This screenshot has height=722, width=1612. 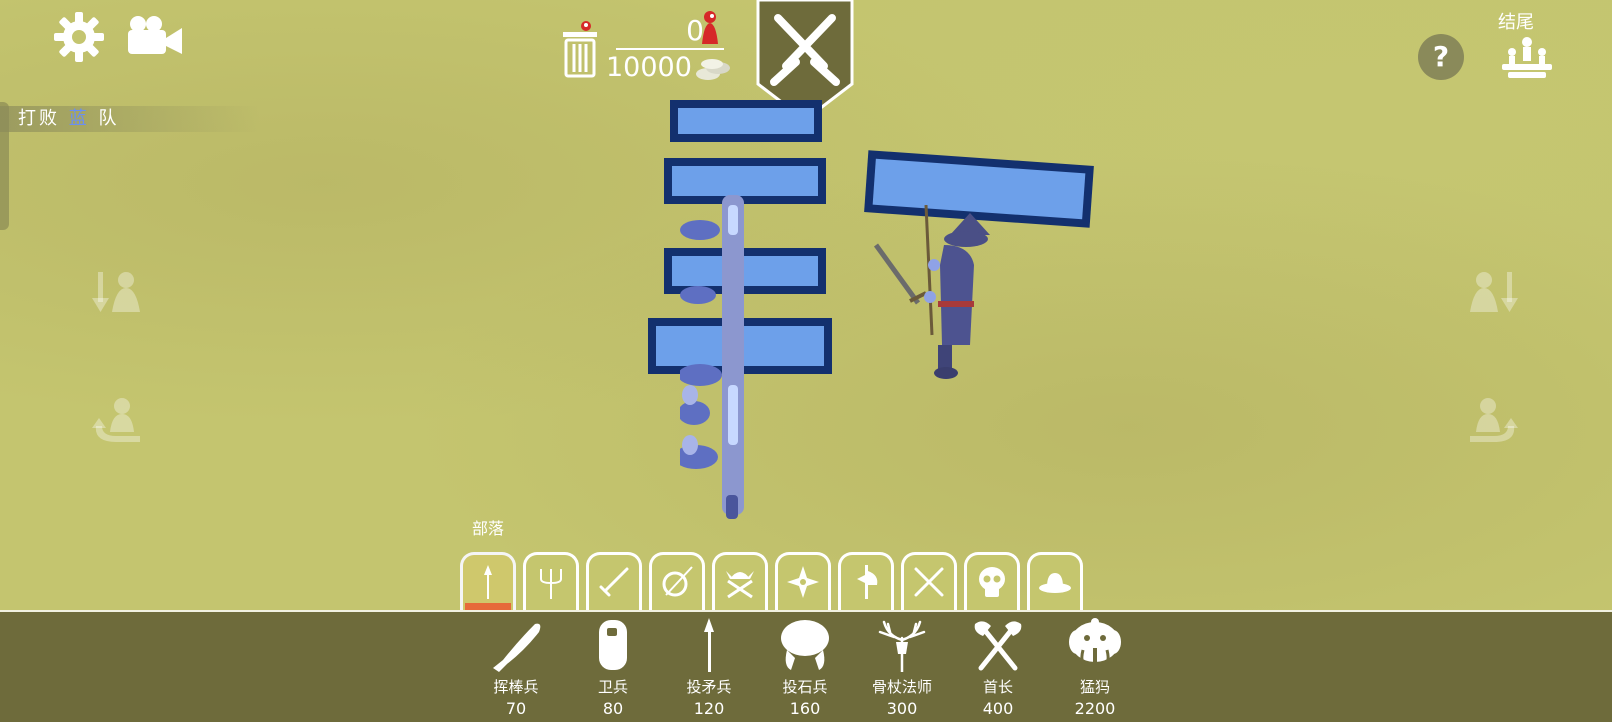 What do you see at coordinates (130, 119) in the screenshot?
I see `objective-banner: 打败 蓝 队` at bounding box center [130, 119].